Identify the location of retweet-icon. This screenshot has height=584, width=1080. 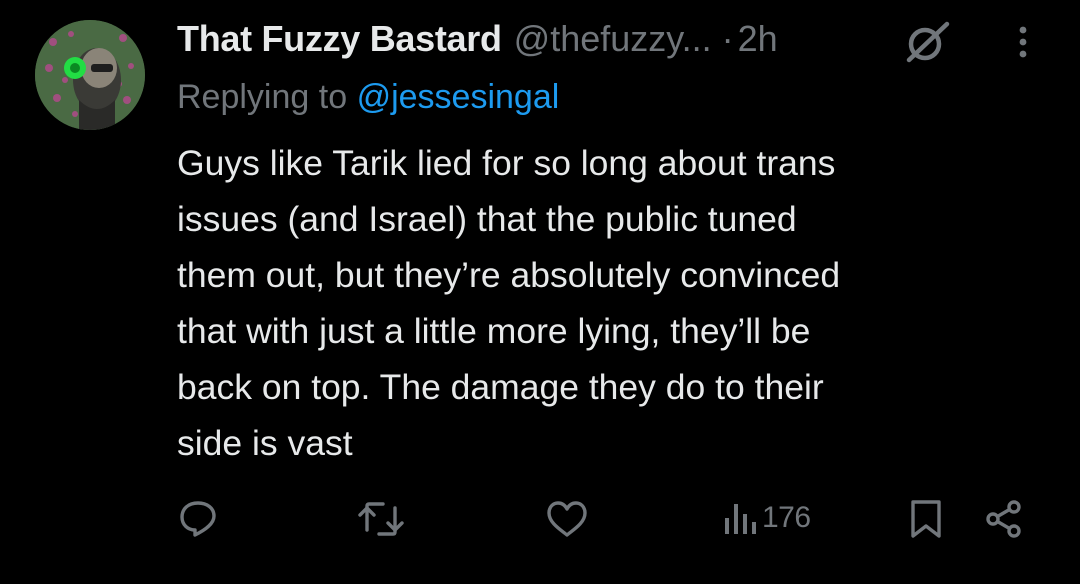
(381, 519).